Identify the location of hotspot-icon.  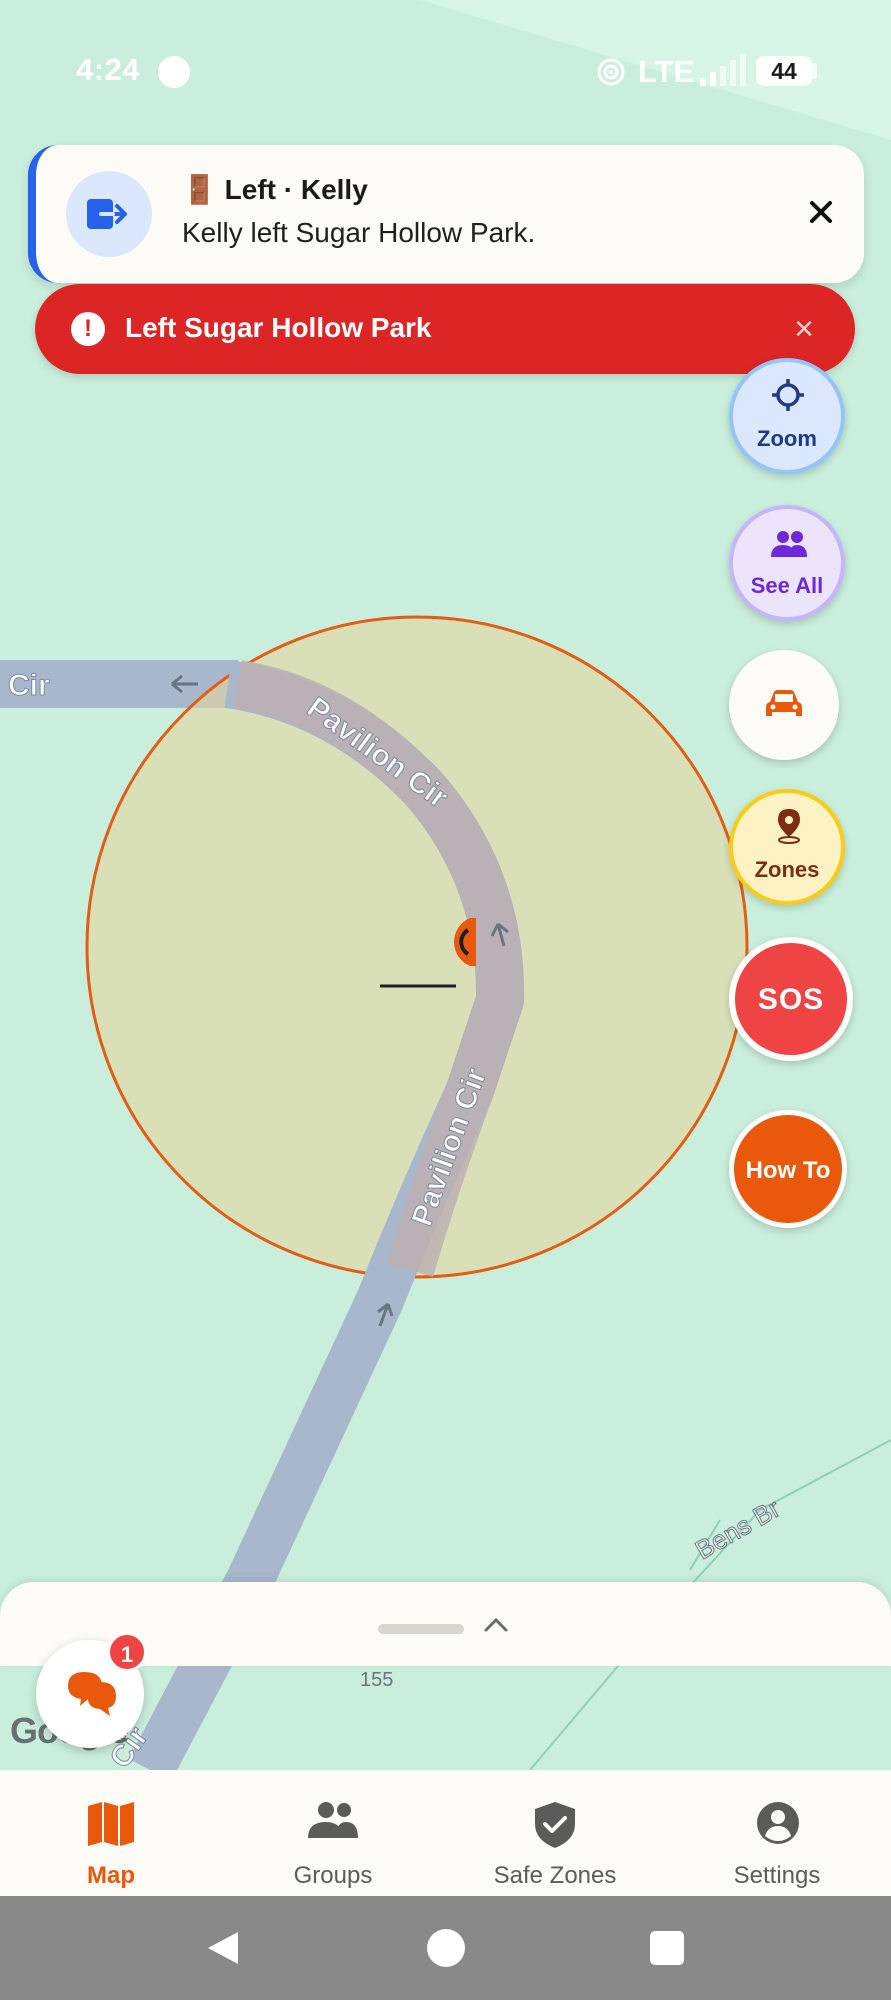
(611, 72).